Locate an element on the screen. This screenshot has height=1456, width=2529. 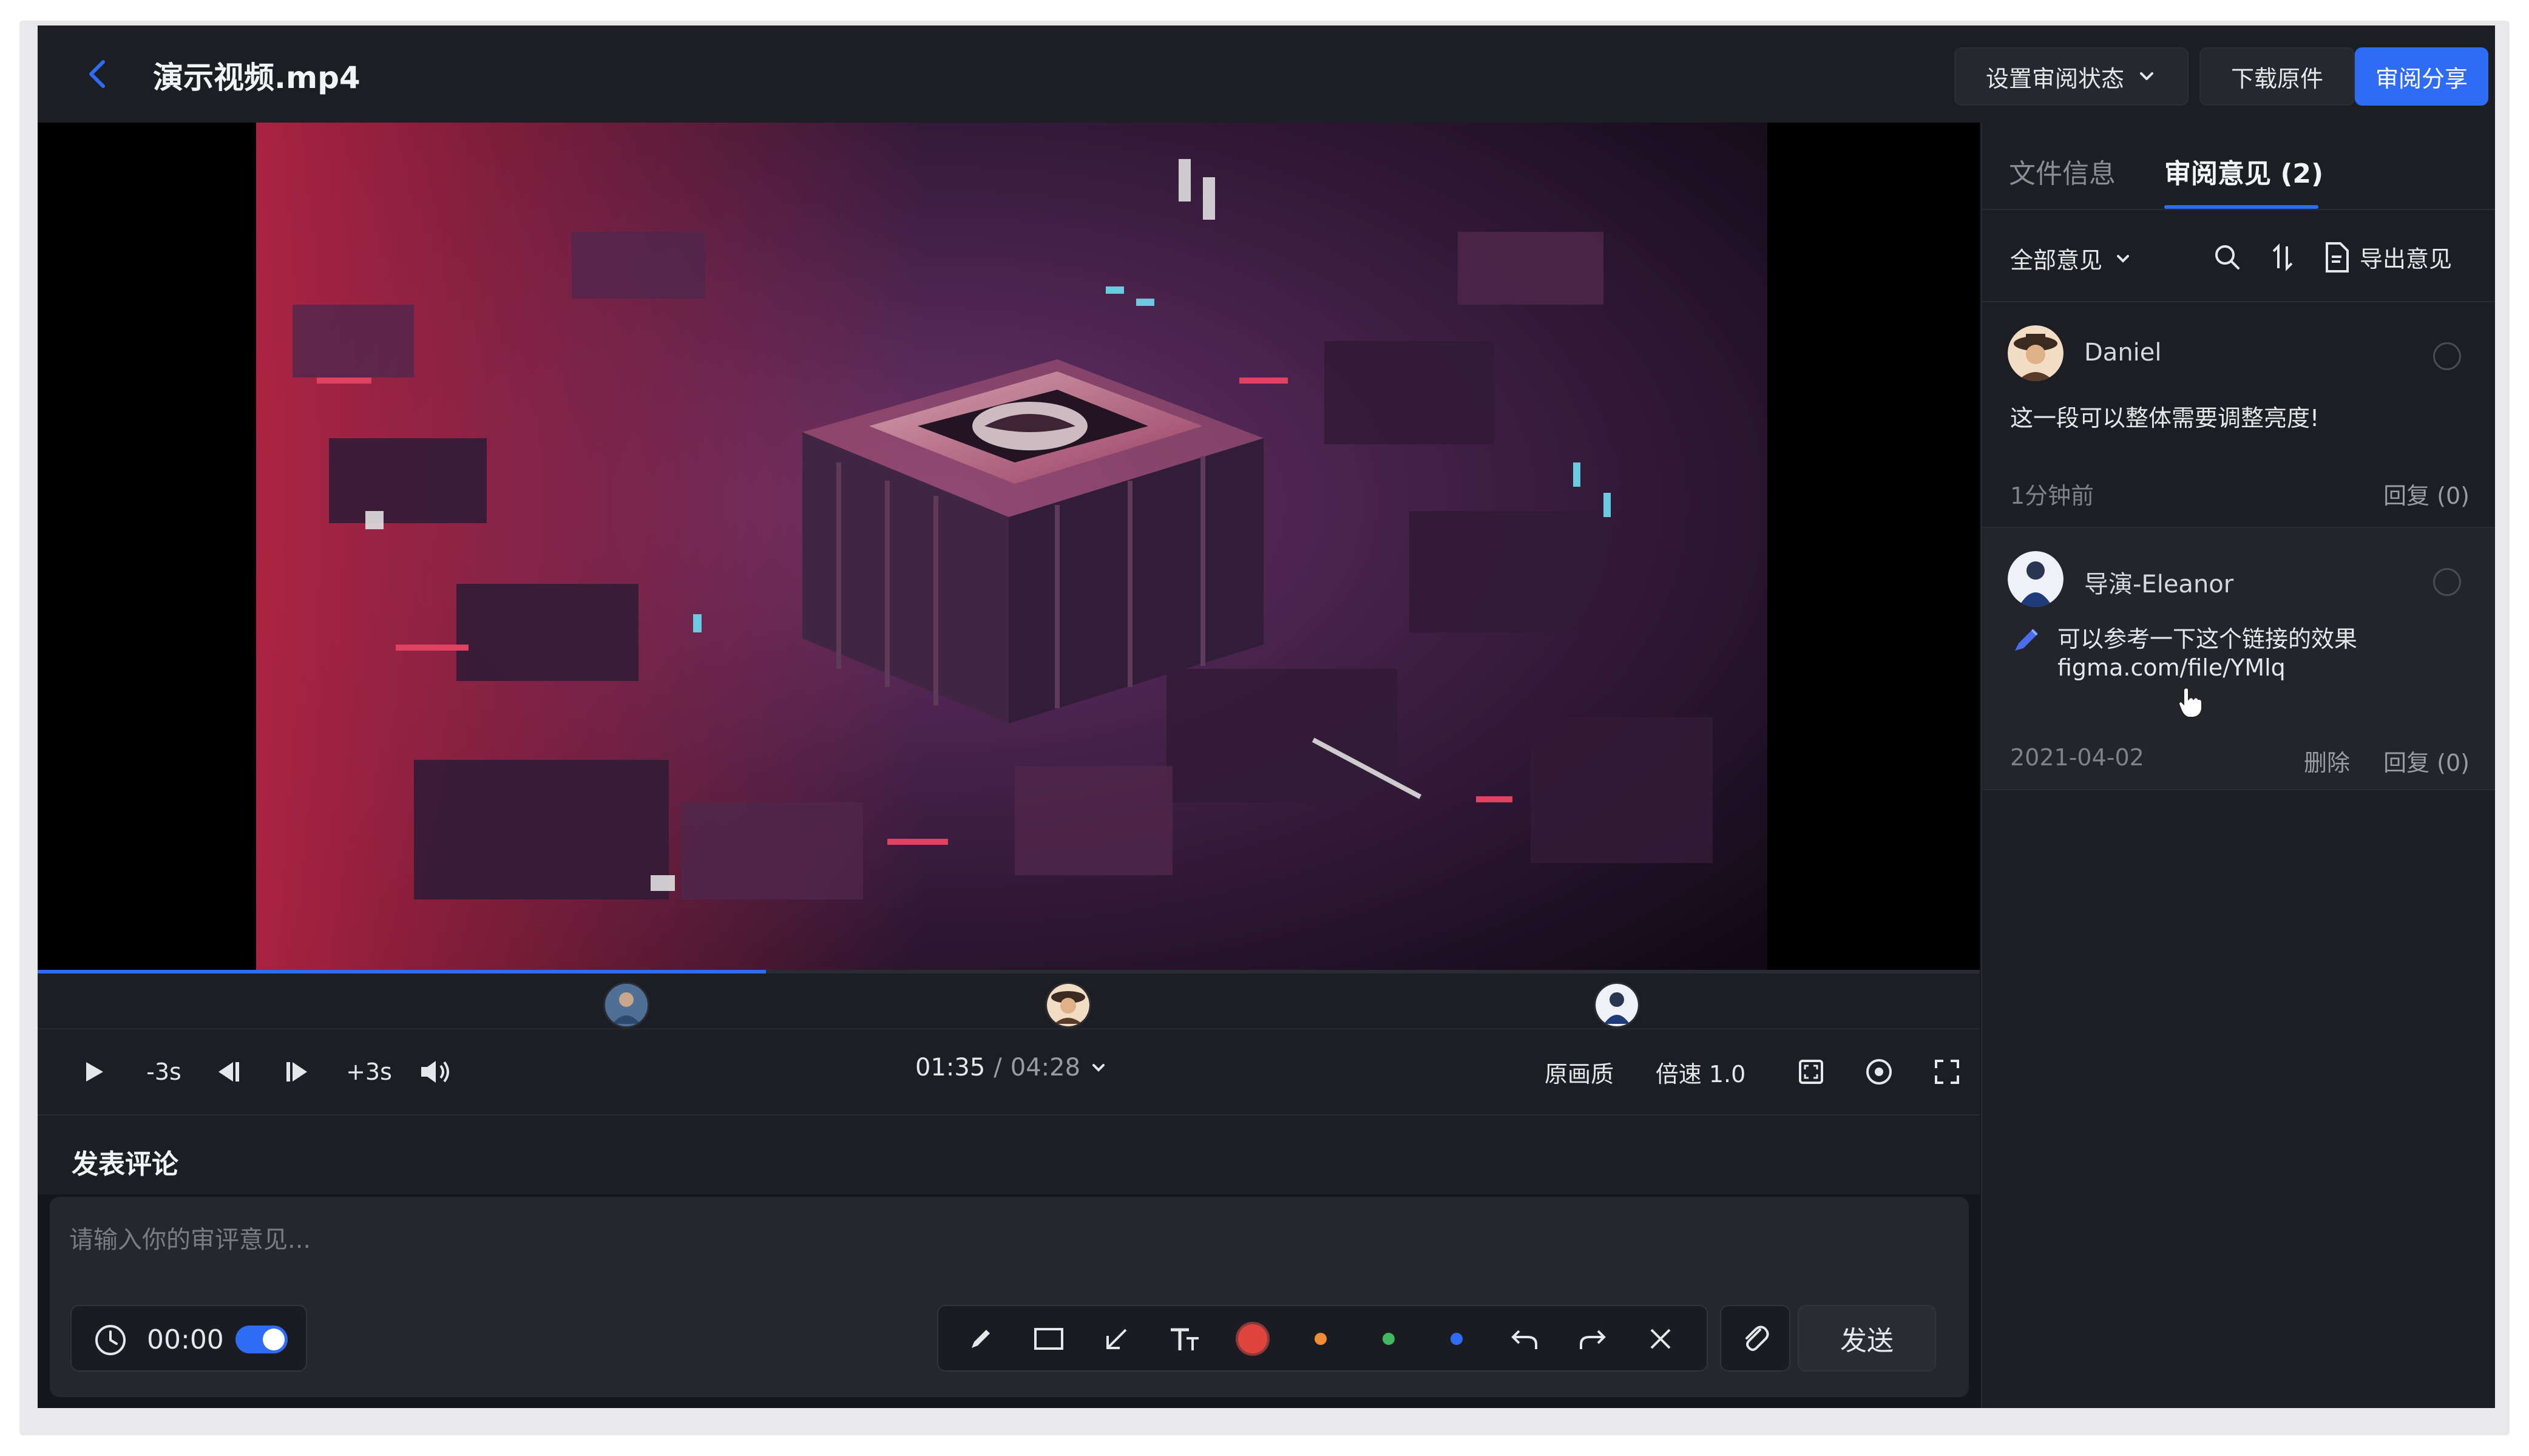
sort-button is located at coordinates (2283, 257).